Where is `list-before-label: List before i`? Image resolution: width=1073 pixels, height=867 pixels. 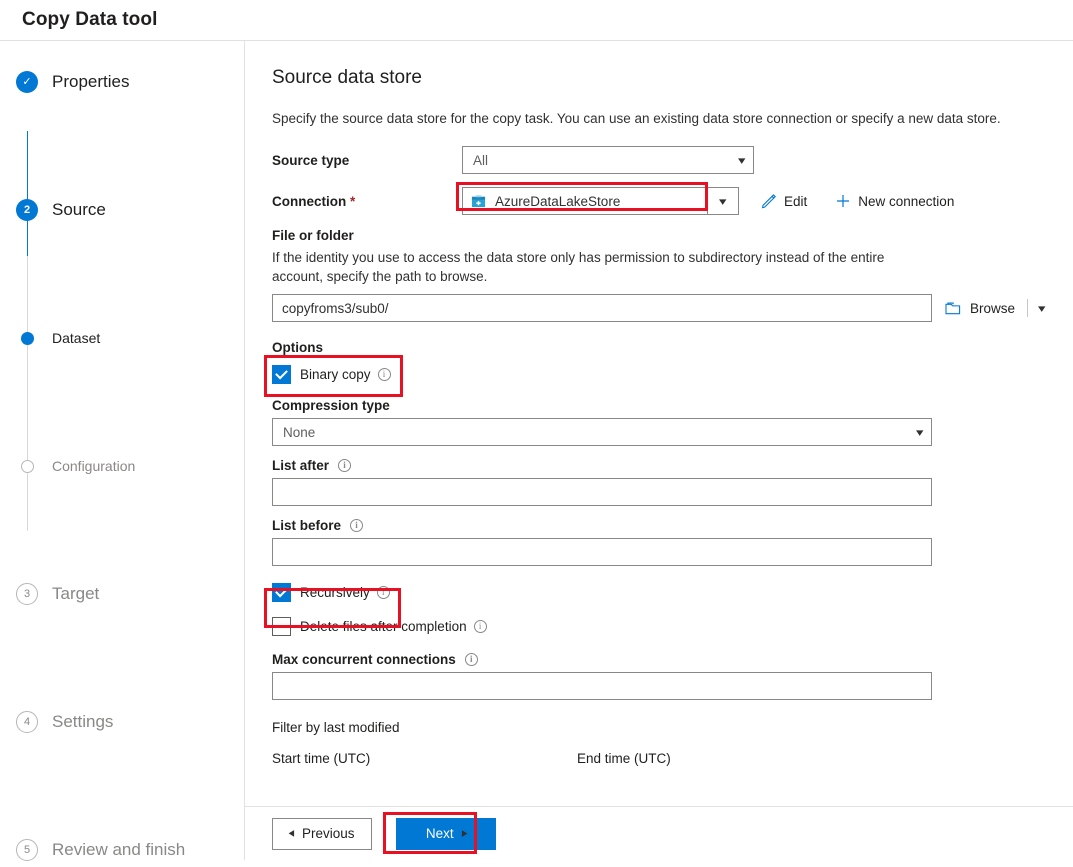
list-before-label: List before i is located at coordinates (658, 525).